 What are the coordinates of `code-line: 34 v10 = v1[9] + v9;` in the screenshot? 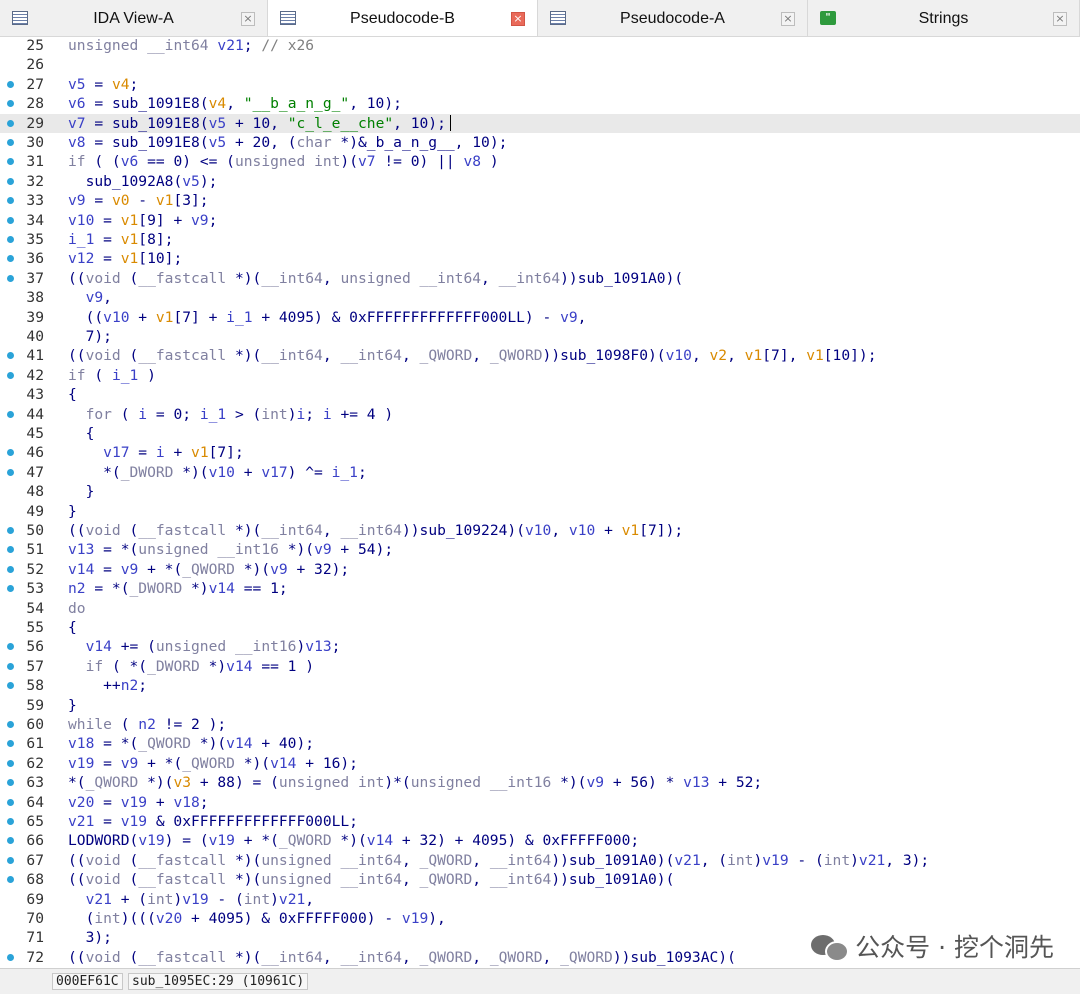 It's located at (540, 220).